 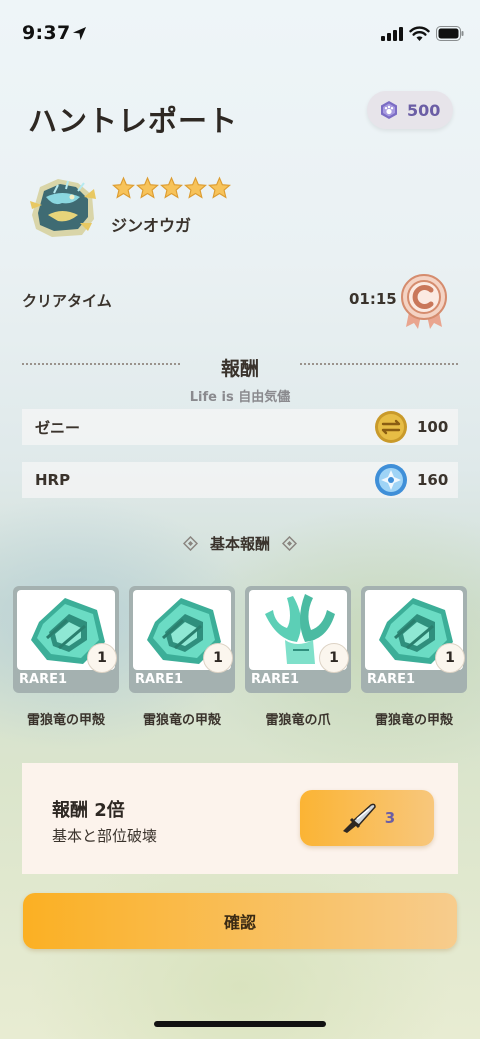 I want to click on wifi-icon, so click(x=419, y=33).